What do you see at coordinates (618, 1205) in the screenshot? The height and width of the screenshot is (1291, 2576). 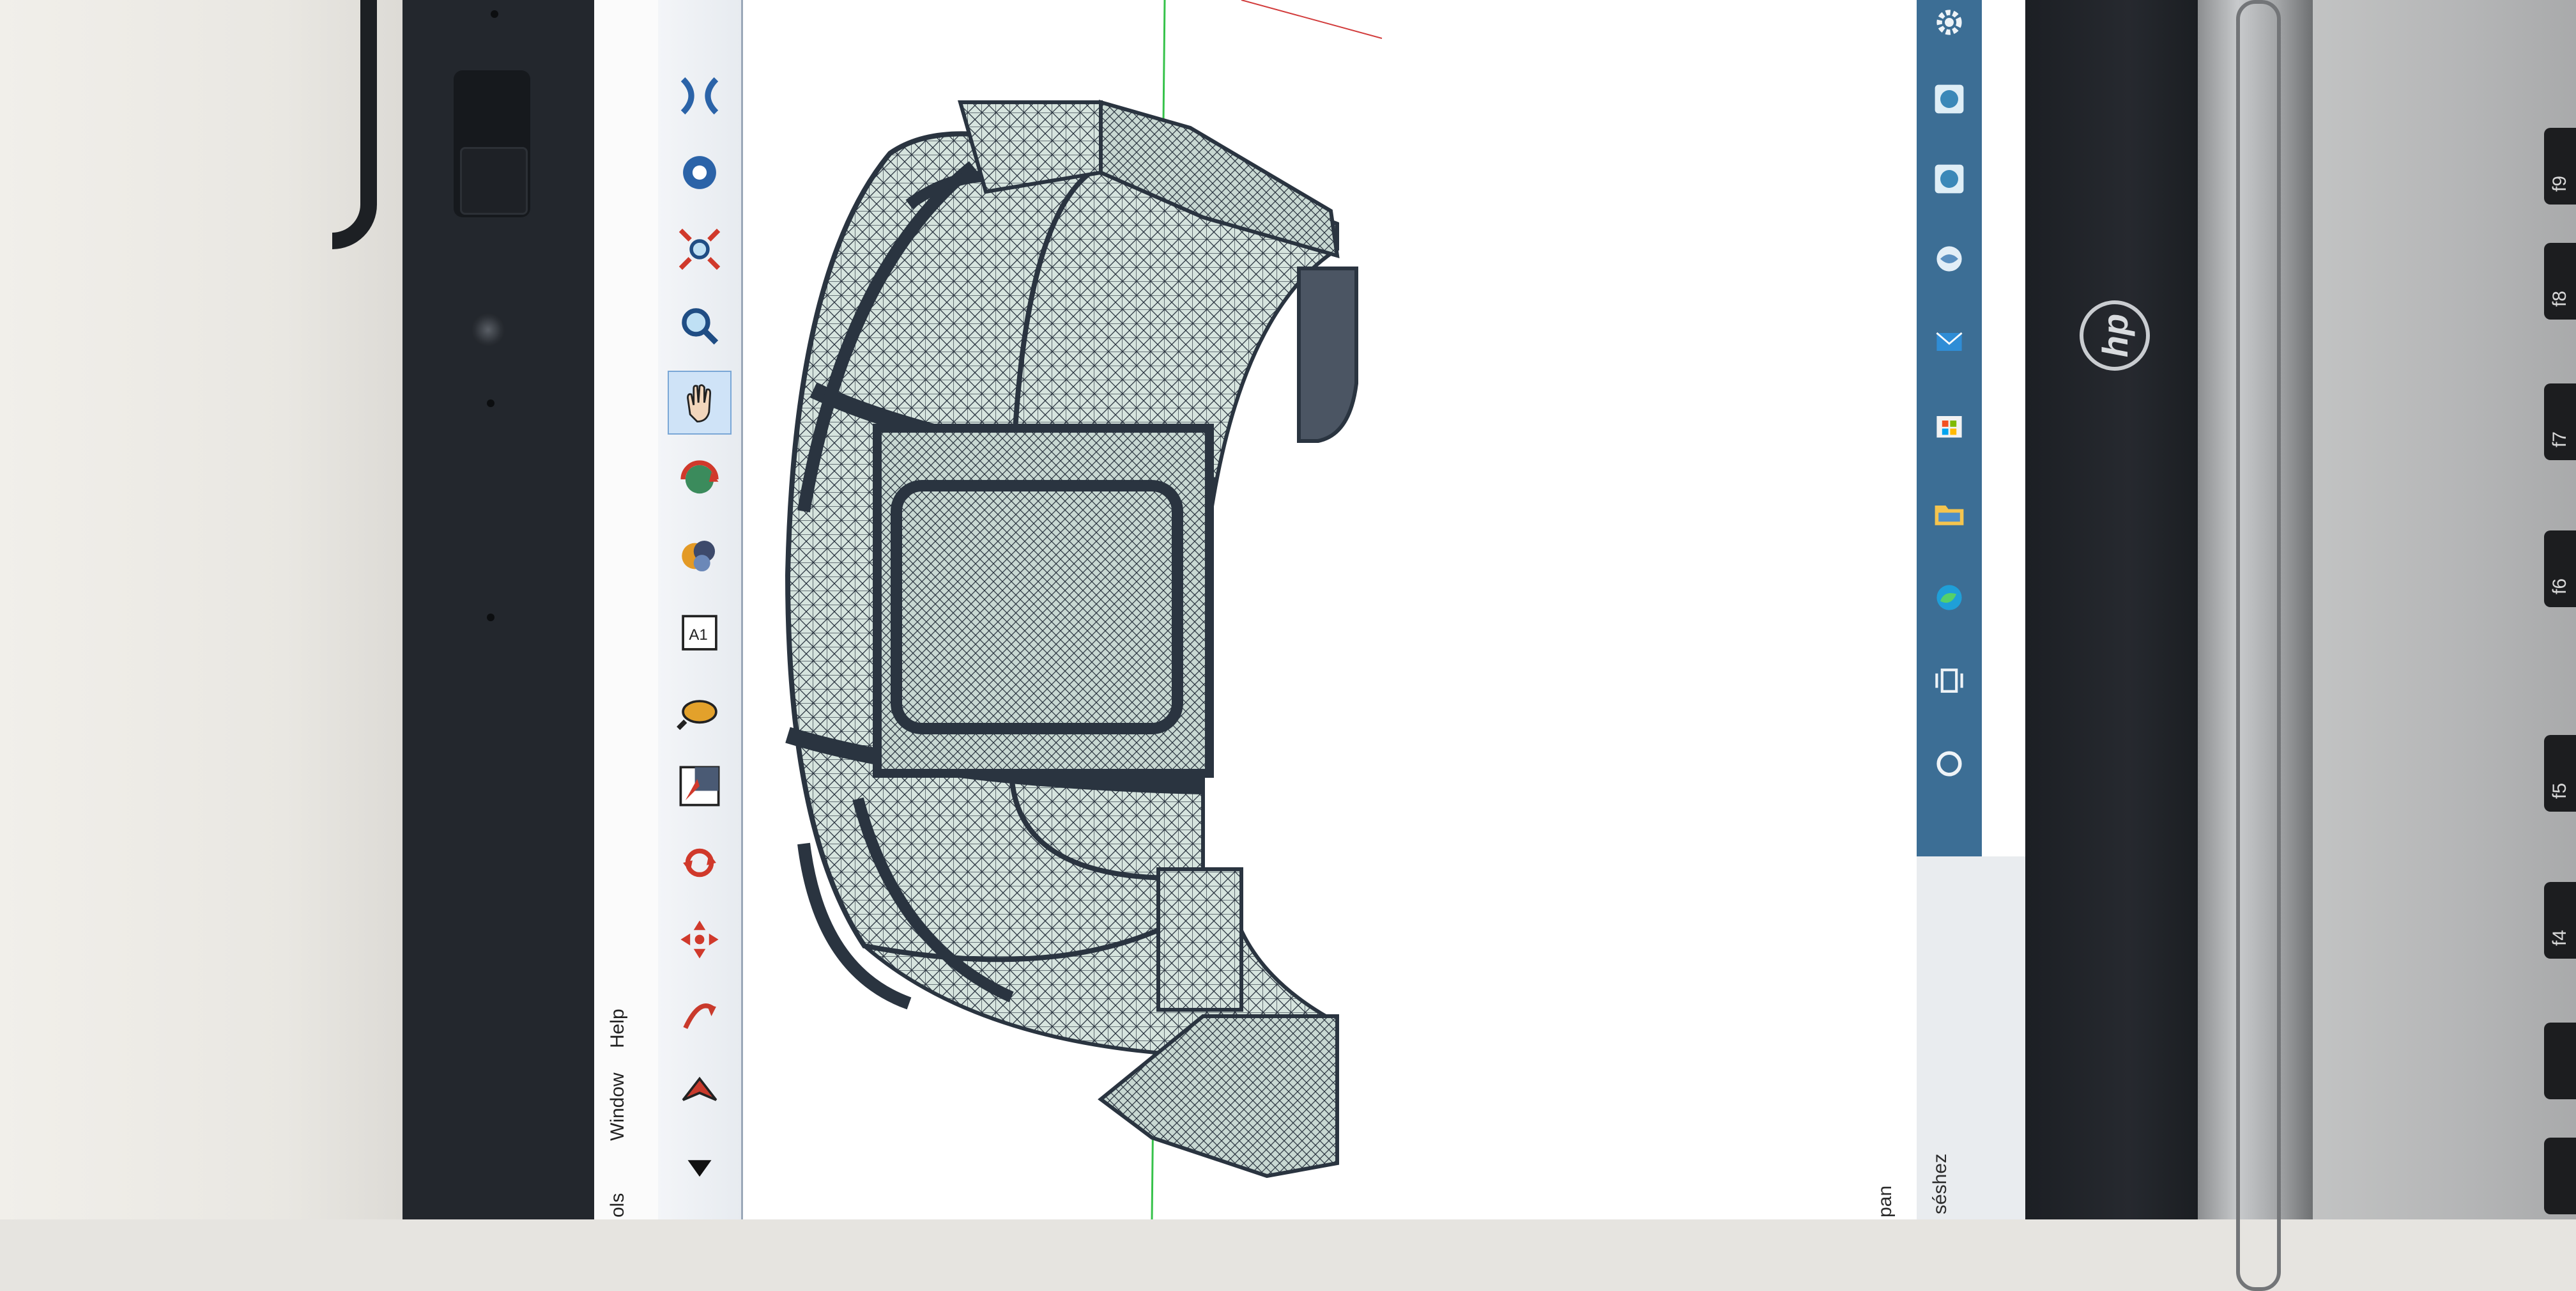 I see `menu-item-tools: ols` at bounding box center [618, 1205].